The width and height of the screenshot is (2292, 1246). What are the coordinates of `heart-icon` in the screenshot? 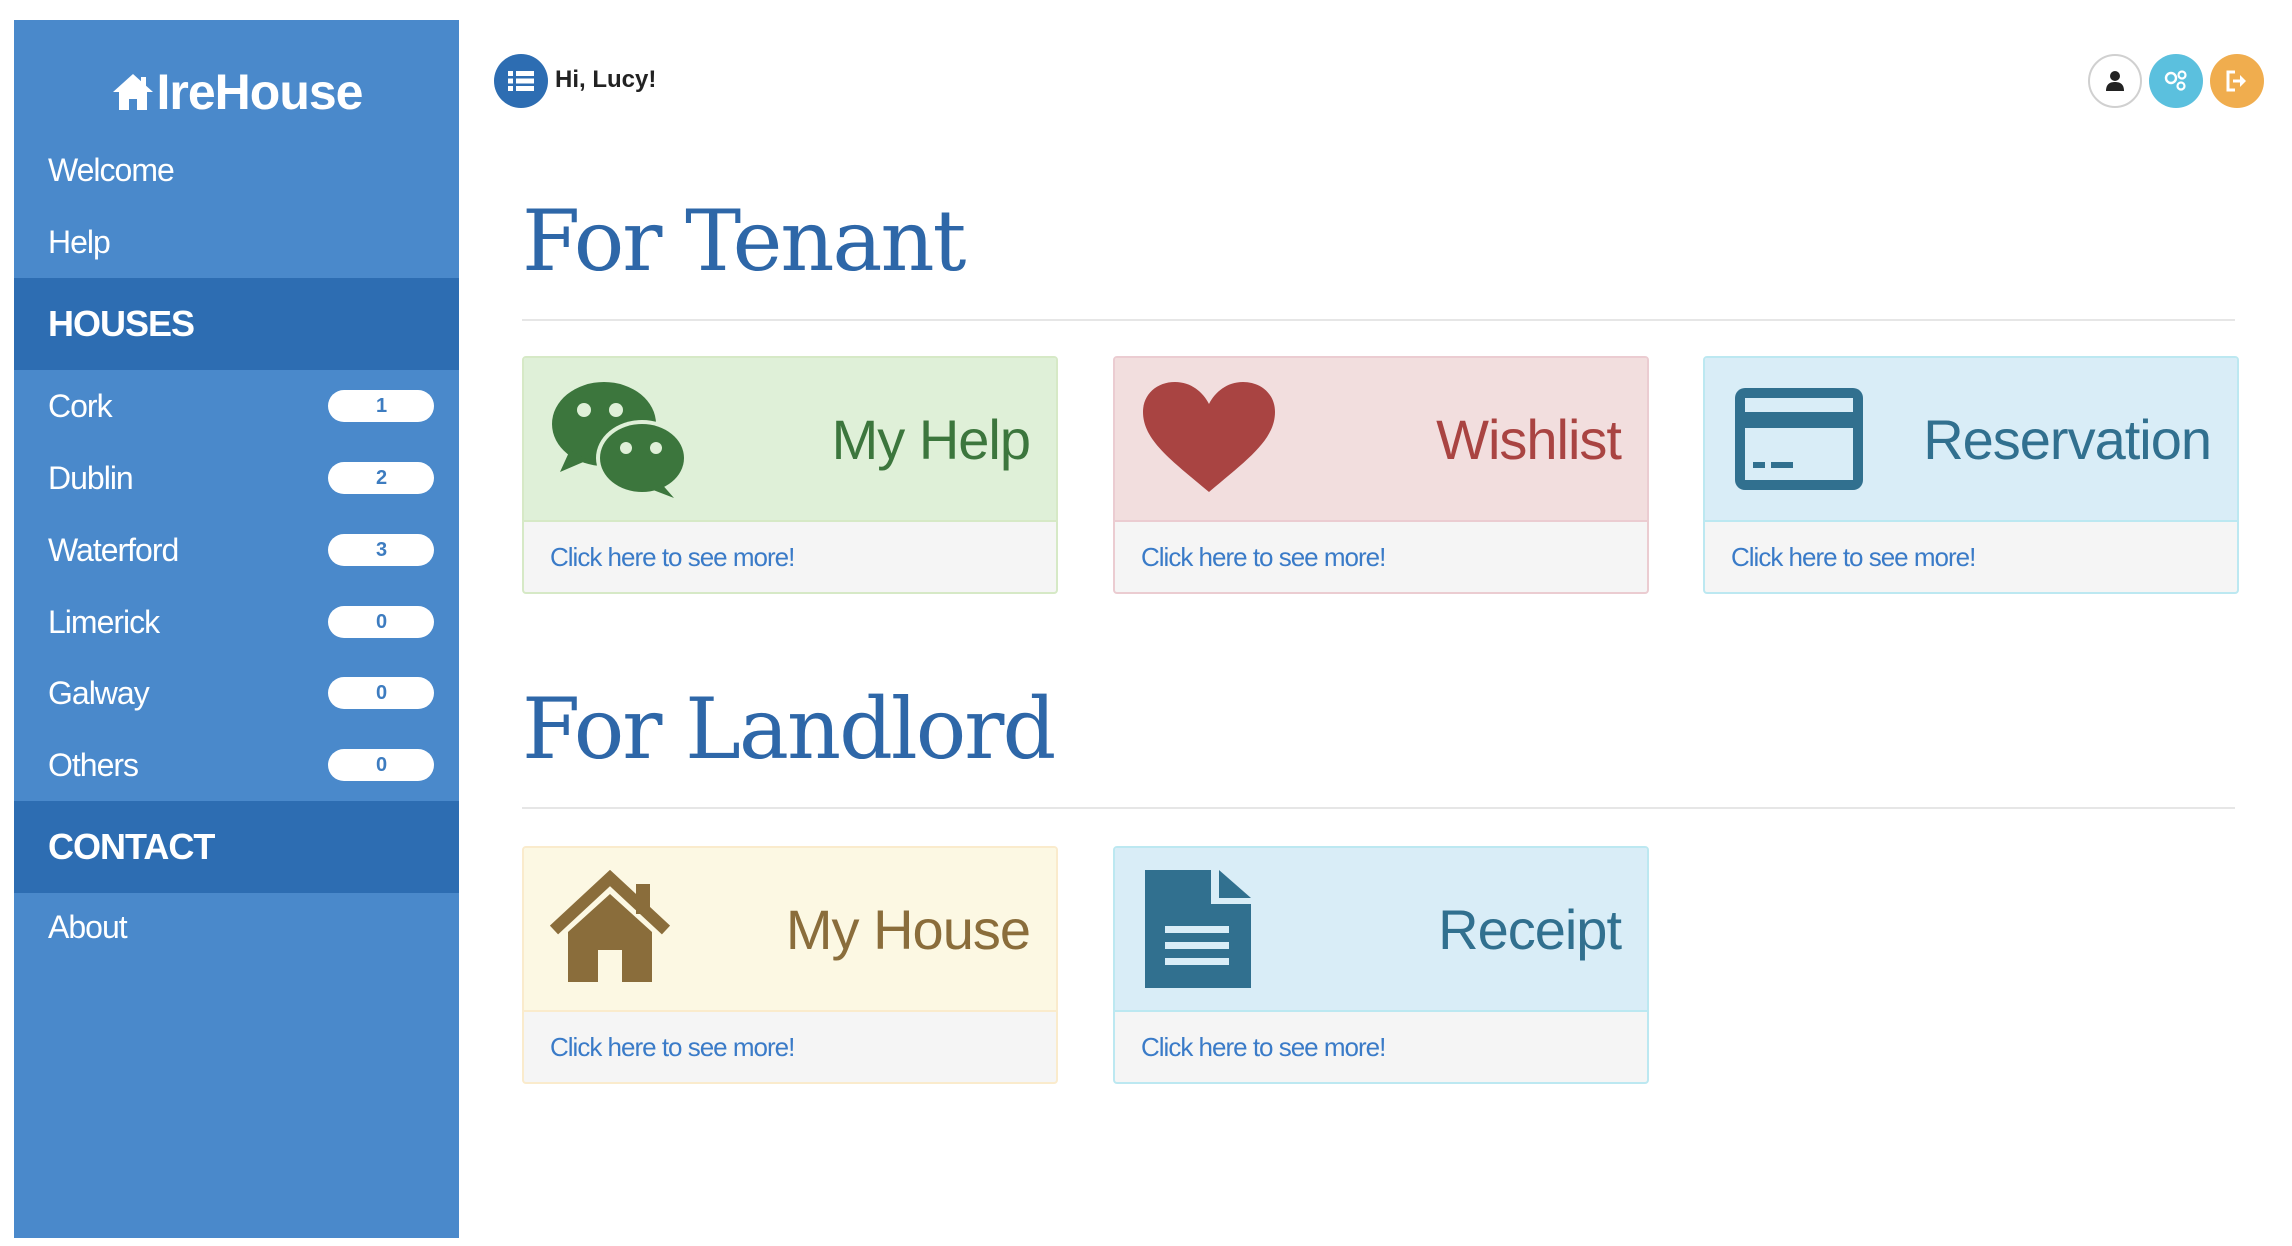 It's located at (1209, 437).